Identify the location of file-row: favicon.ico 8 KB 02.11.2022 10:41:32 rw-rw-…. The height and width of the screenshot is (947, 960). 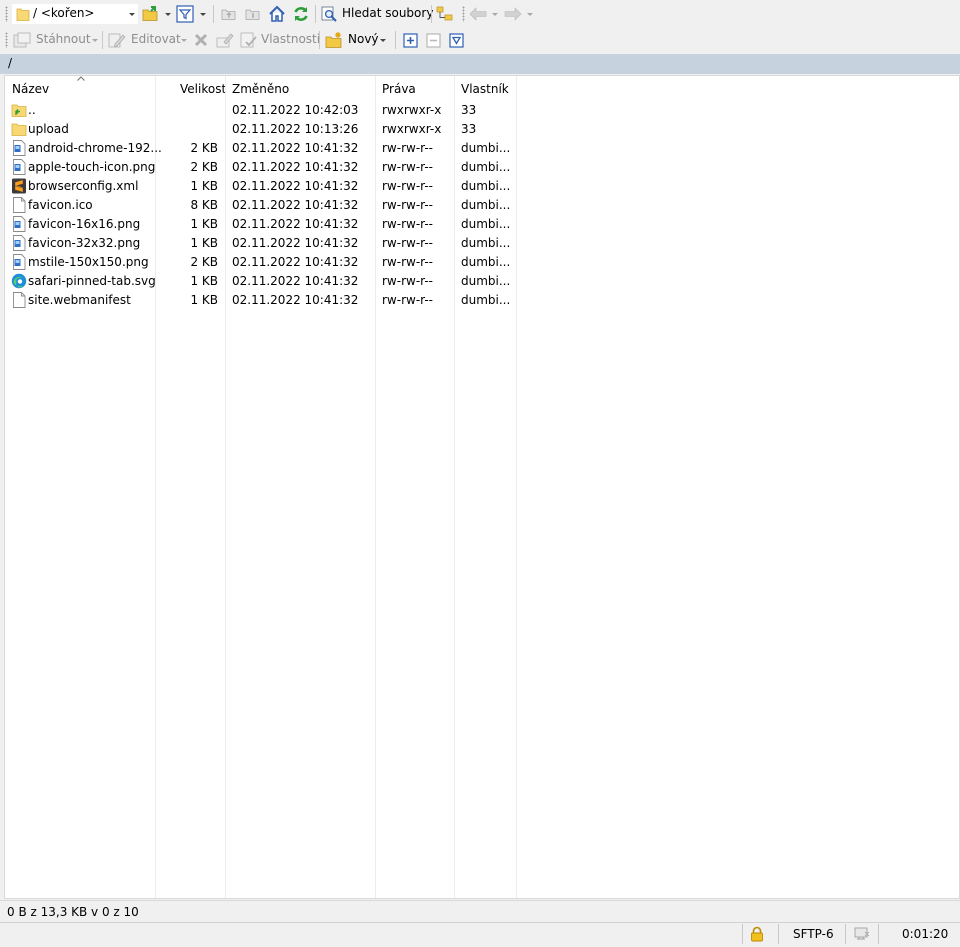
(265, 205).